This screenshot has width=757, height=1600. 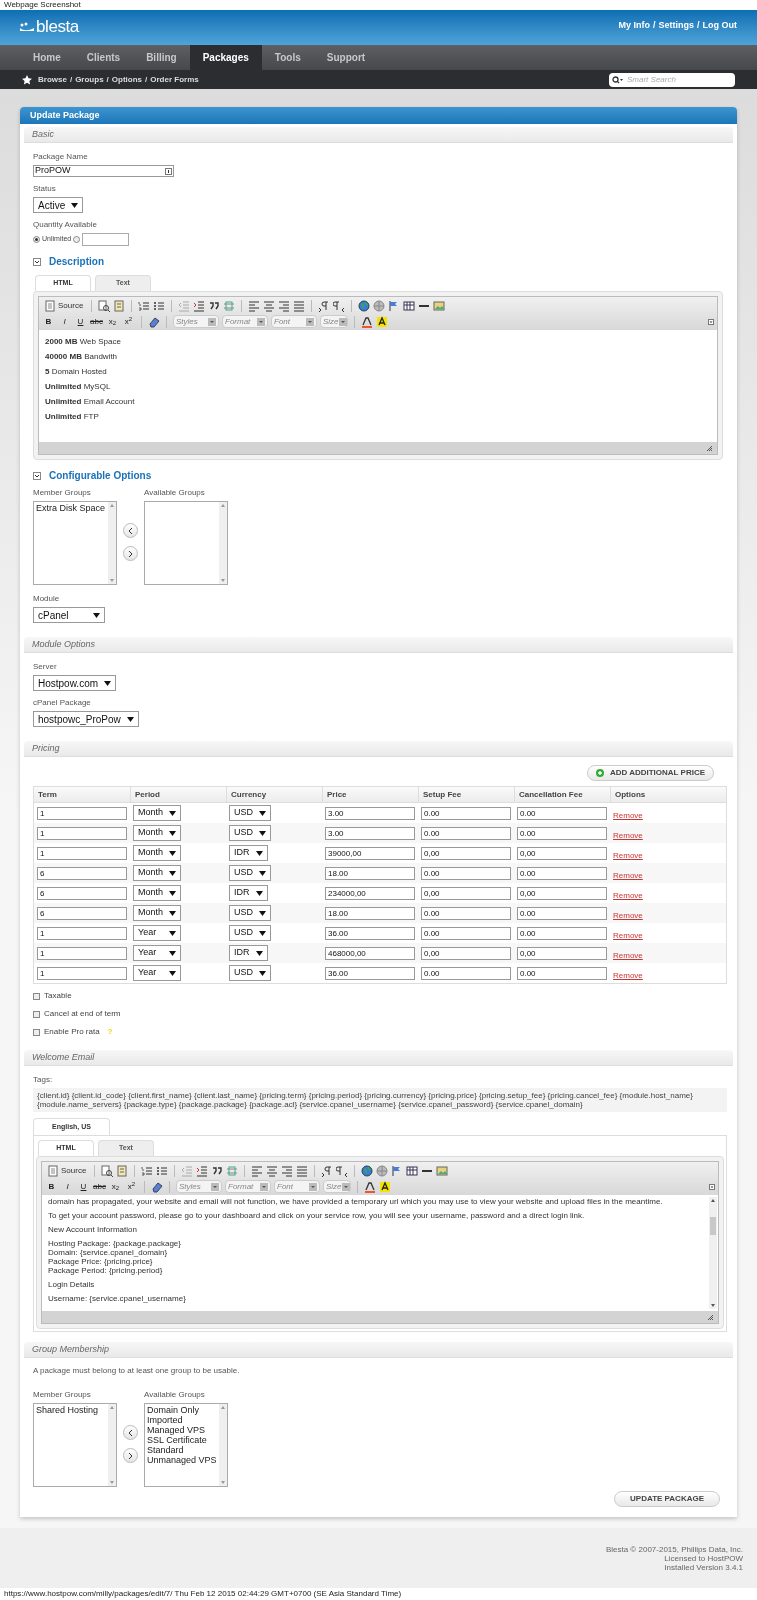 I want to click on nav-tab: Clients, so click(x=103, y=57).